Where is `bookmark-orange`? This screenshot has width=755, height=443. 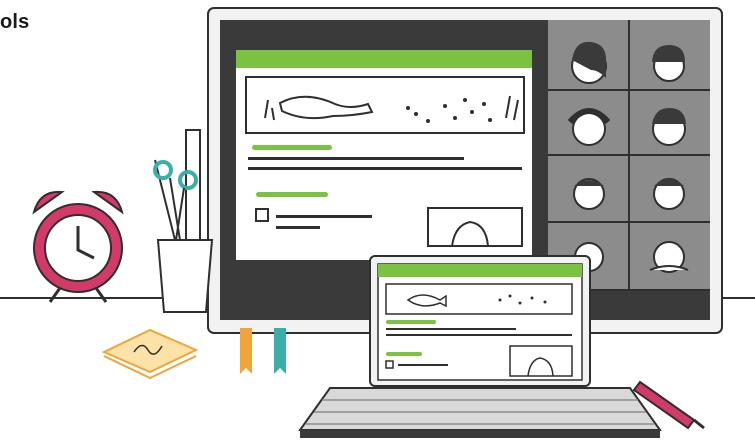 bookmark-orange is located at coordinates (246, 351).